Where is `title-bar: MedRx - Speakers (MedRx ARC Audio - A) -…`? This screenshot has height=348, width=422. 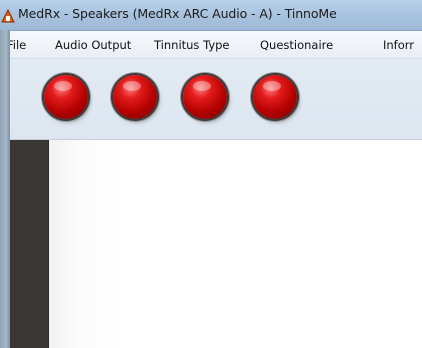
title-bar: MedRx - Speakers (MedRx ARC Audio - A) -… is located at coordinates (211, 15).